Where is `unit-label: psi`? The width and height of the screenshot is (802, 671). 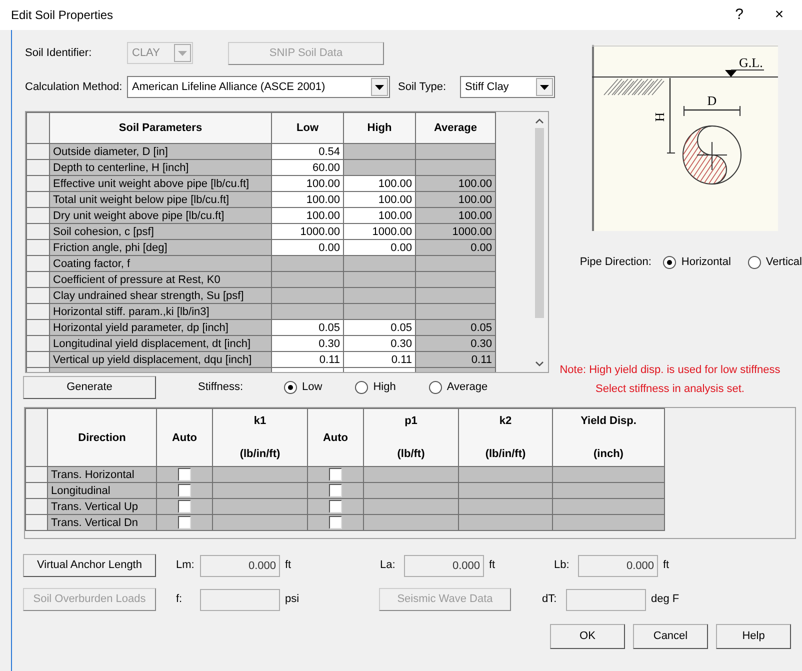
unit-label: psi is located at coordinates (292, 600).